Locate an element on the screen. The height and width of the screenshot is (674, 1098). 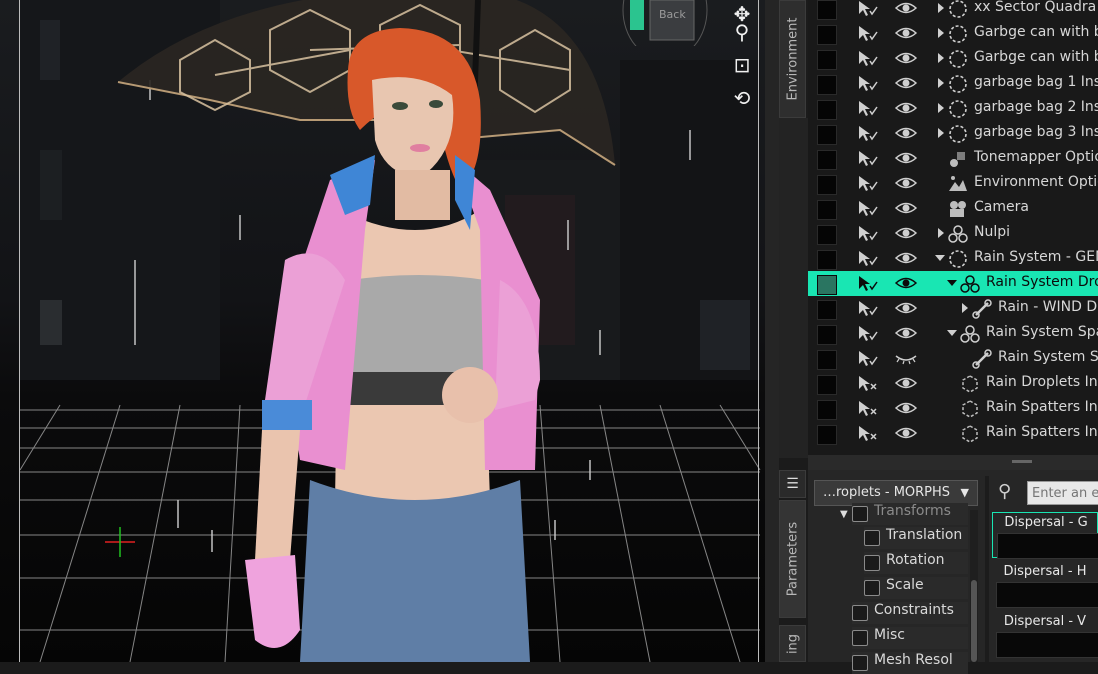
scene-row: Rain System Sp is located at coordinates (953, 358).